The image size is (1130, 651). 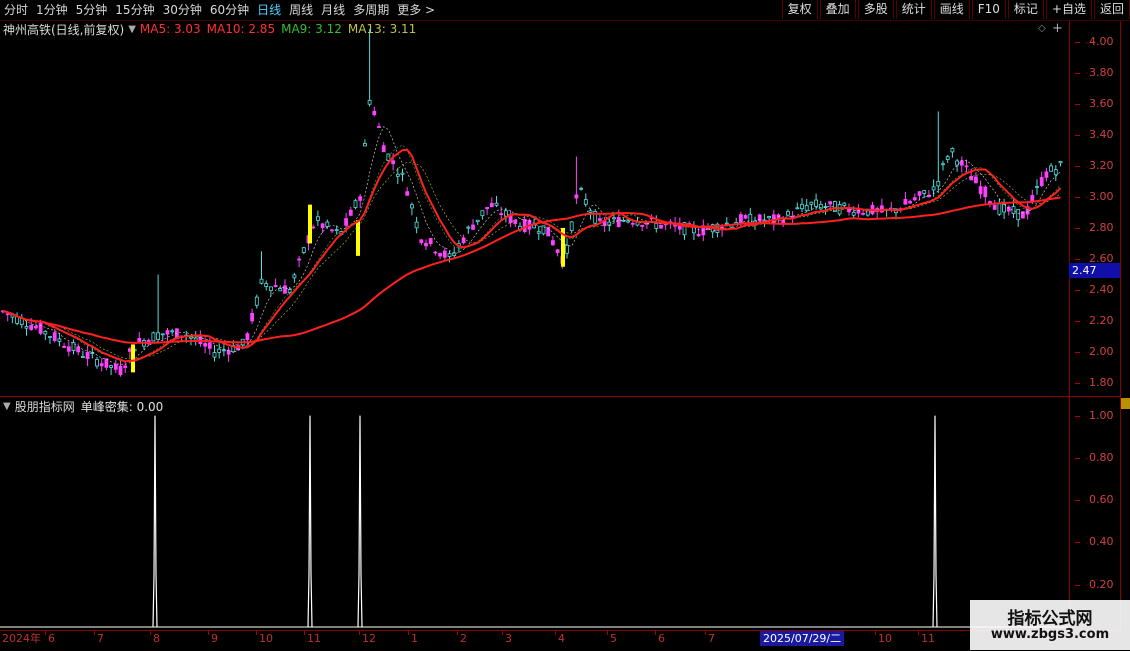 What do you see at coordinates (1050, 625) in the screenshot?
I see `watermark: 指标公式网 www.zbgs3.com` at bounding box center [1050, 625].